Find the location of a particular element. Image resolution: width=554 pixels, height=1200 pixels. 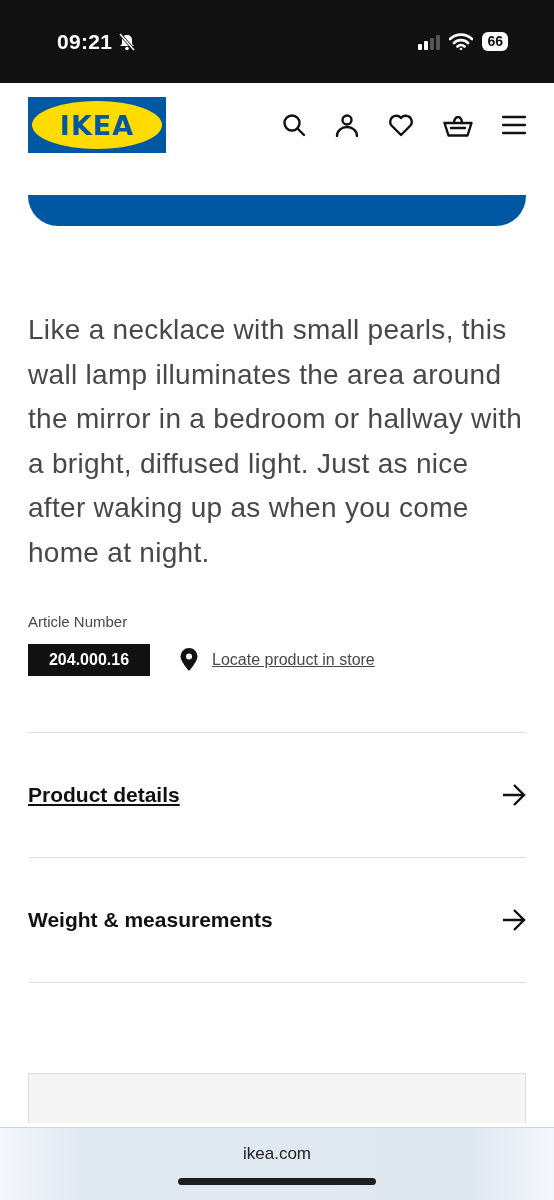

locate-product-link: Locate product in store is located at coordinates (293, 659).